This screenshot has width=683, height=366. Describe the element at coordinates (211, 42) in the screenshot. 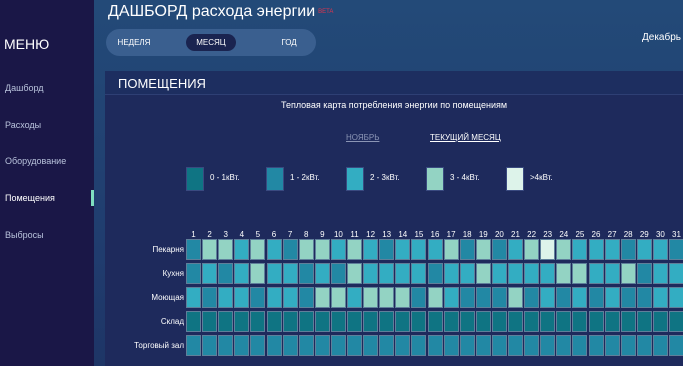

I see `period-month-button: МЕСЯЦ` at that location.